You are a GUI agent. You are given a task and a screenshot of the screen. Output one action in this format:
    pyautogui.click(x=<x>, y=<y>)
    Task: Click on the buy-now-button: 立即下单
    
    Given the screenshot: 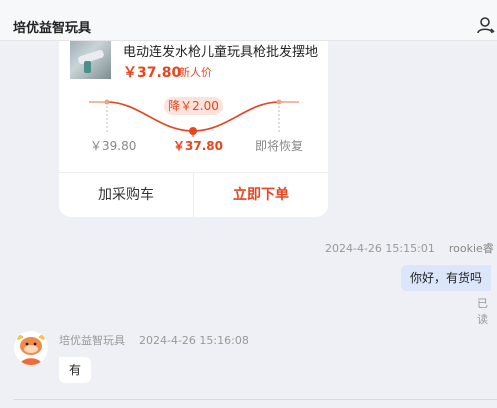 What is the action you would take?
    pyautogui.click(x=261, y=195)
    